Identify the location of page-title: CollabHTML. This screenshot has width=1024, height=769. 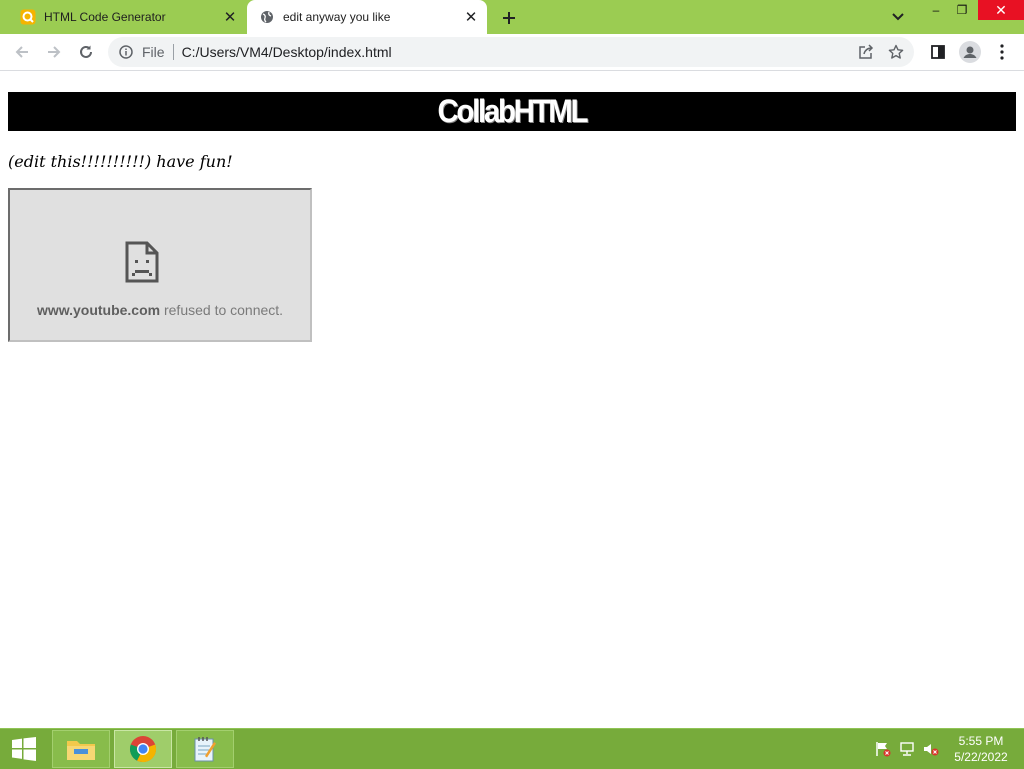
(513, 111).